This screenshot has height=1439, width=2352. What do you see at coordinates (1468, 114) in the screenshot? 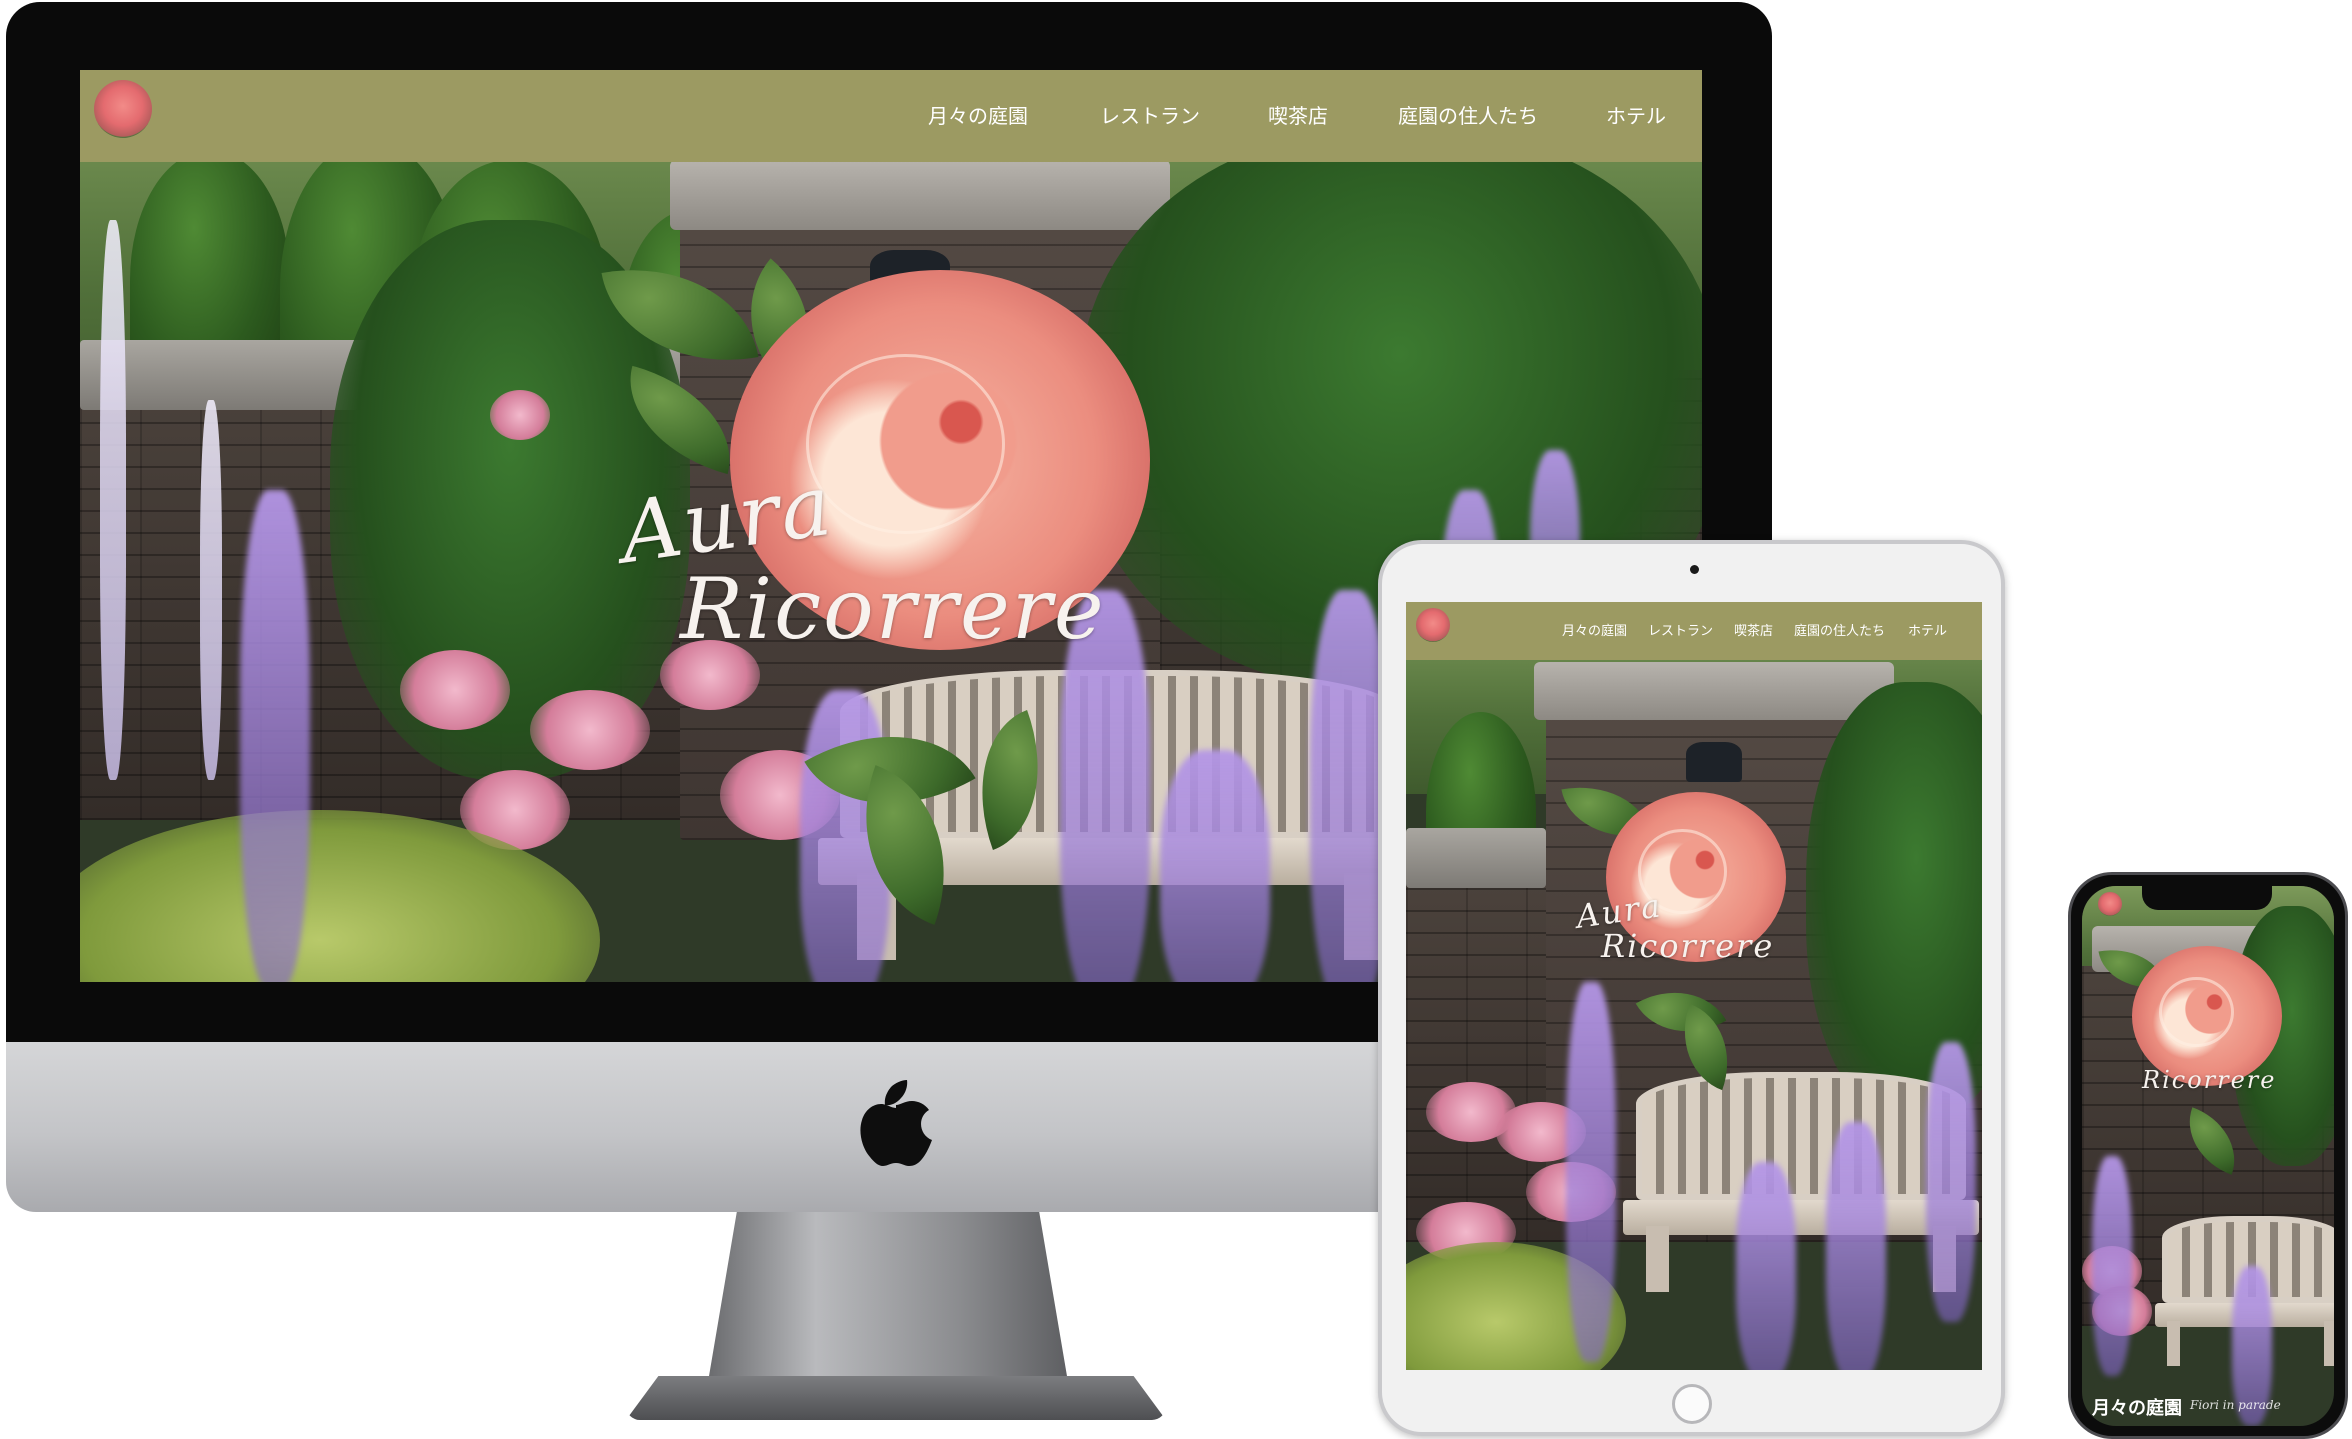
I see `nav-garden-residents: 庭園の住人たち` at bounding box center [1468, 114].